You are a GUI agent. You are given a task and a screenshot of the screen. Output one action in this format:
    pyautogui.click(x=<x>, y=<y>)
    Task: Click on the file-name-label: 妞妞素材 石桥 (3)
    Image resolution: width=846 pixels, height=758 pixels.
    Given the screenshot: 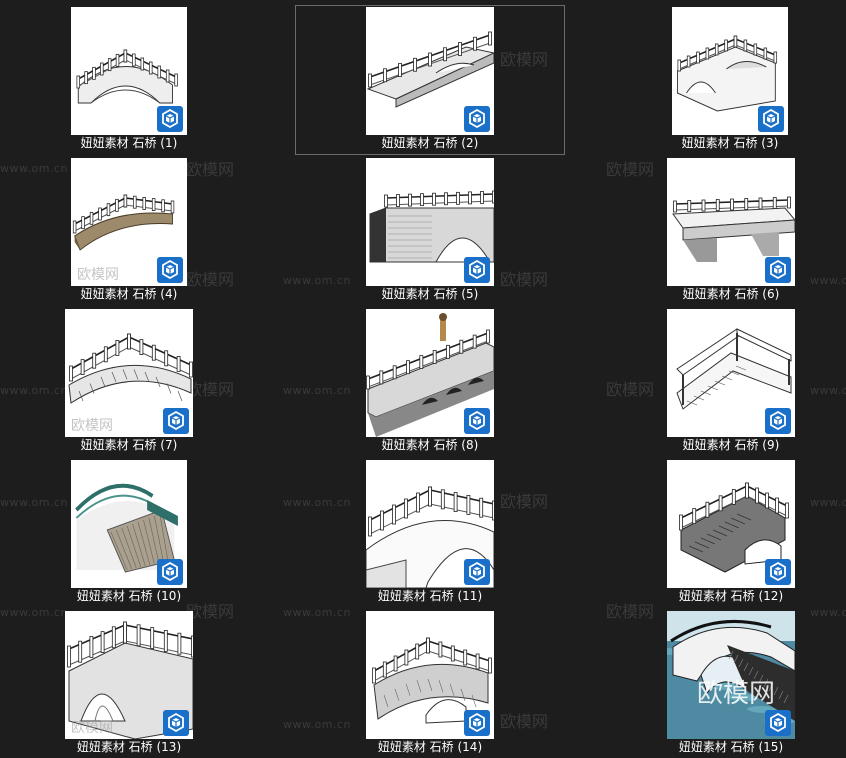 What is the action you would take?
    pyautogui.click(x=730, y=143)
    